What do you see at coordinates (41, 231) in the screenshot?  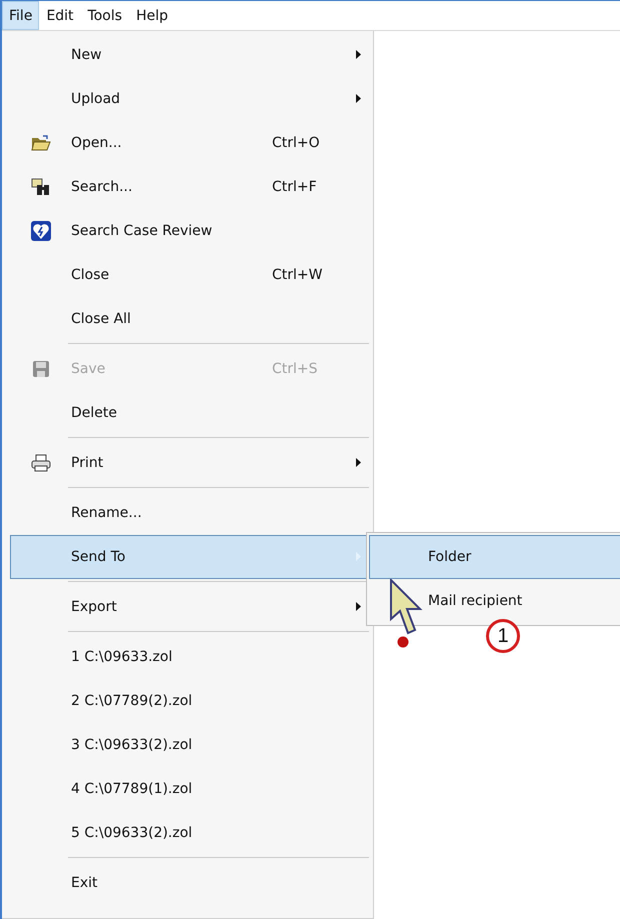 I see `shield-icon` at bounding box center [41, 231].